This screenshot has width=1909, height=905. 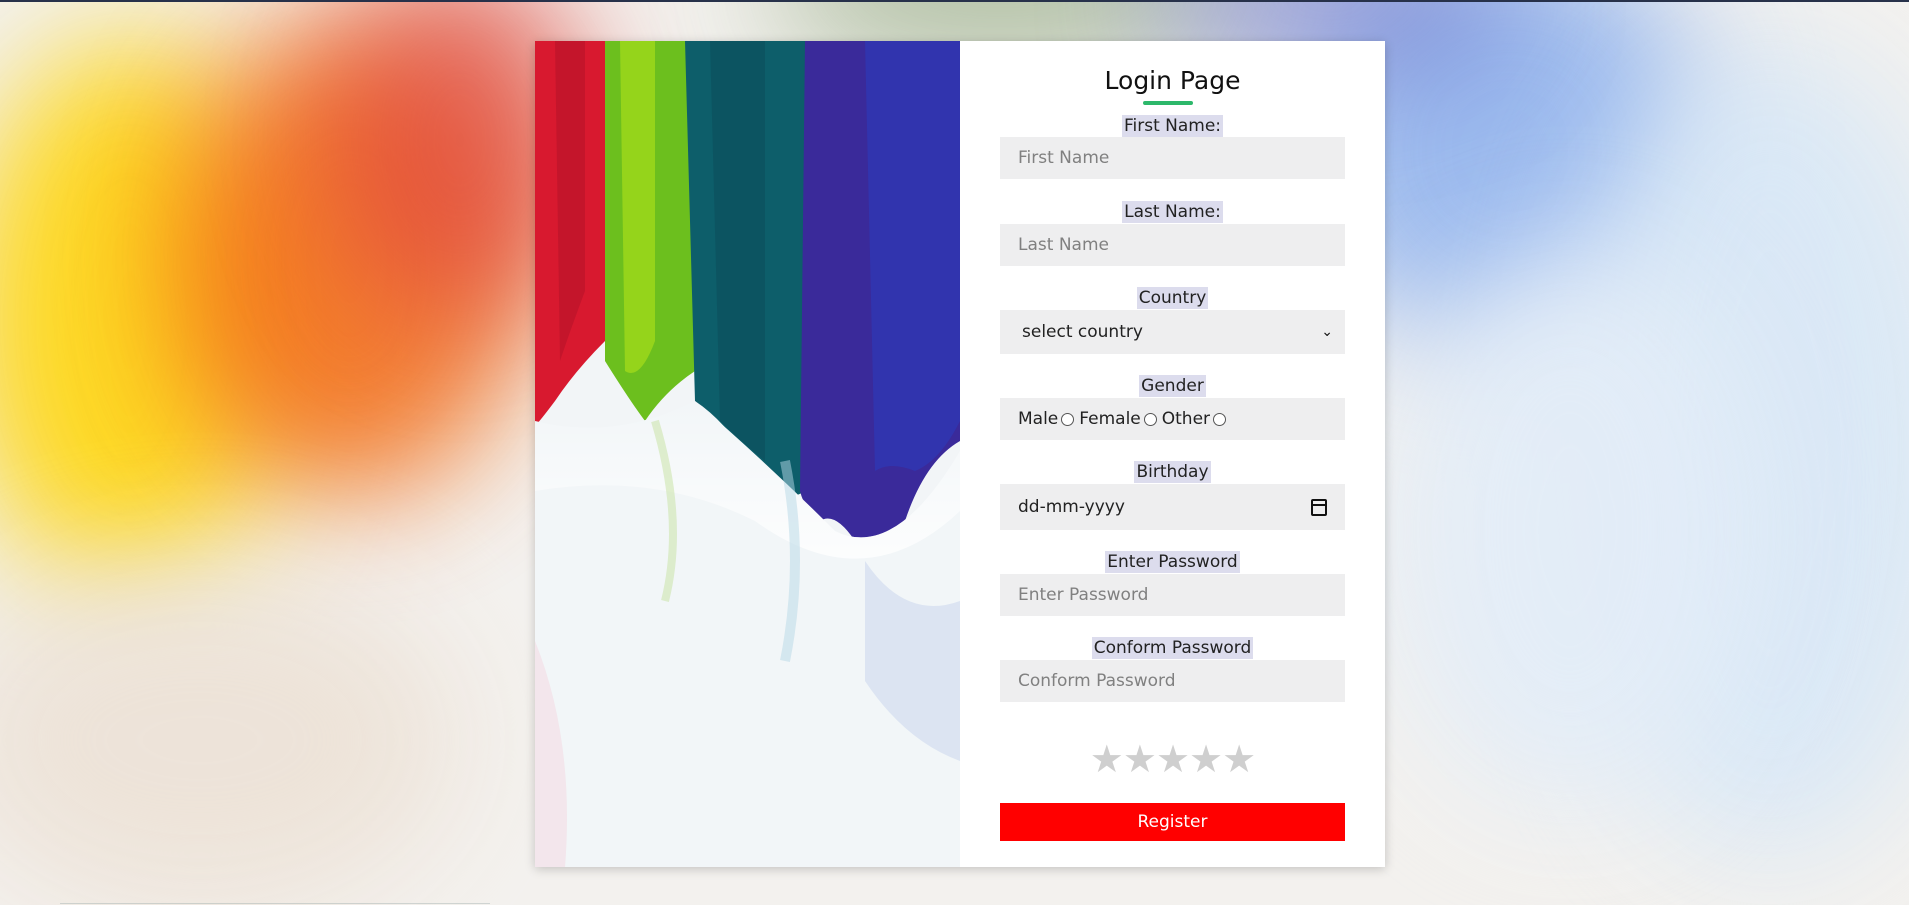 I want to click on gender-male-radio, so click(x=1068, y=419).